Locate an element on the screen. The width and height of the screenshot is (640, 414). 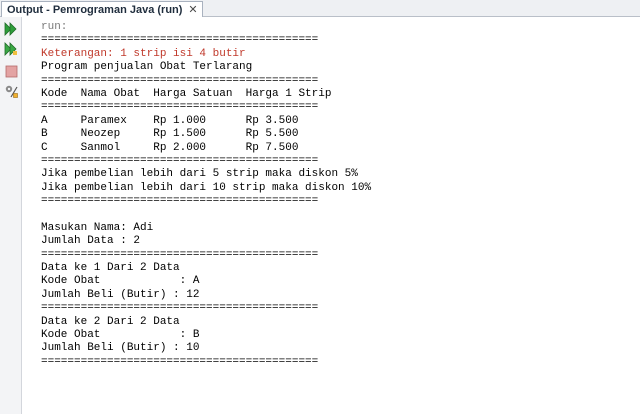
console-line: Data ke 2 Dari 2 Data is located at coordinates (110, 321).